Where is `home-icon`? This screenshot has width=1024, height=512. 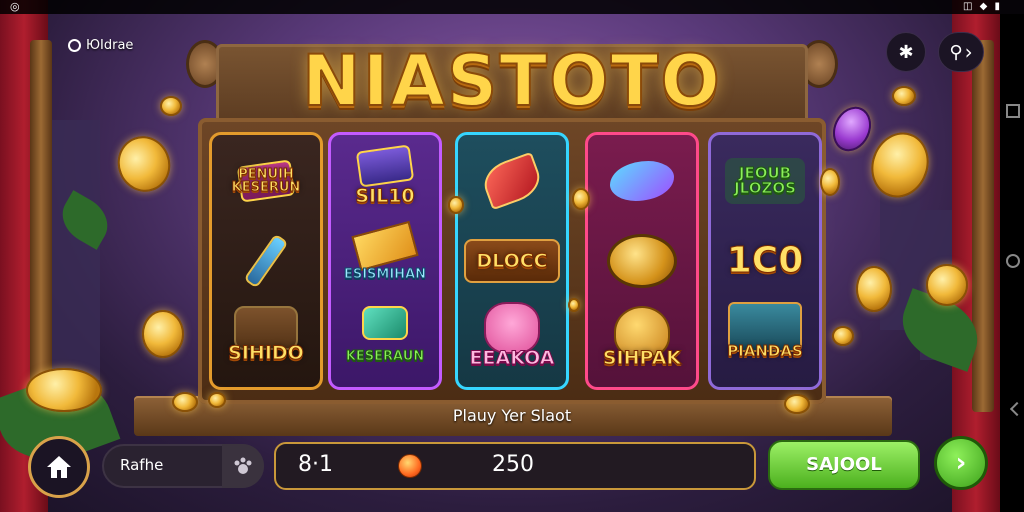 home-icon is located at coordinates (59, 467).